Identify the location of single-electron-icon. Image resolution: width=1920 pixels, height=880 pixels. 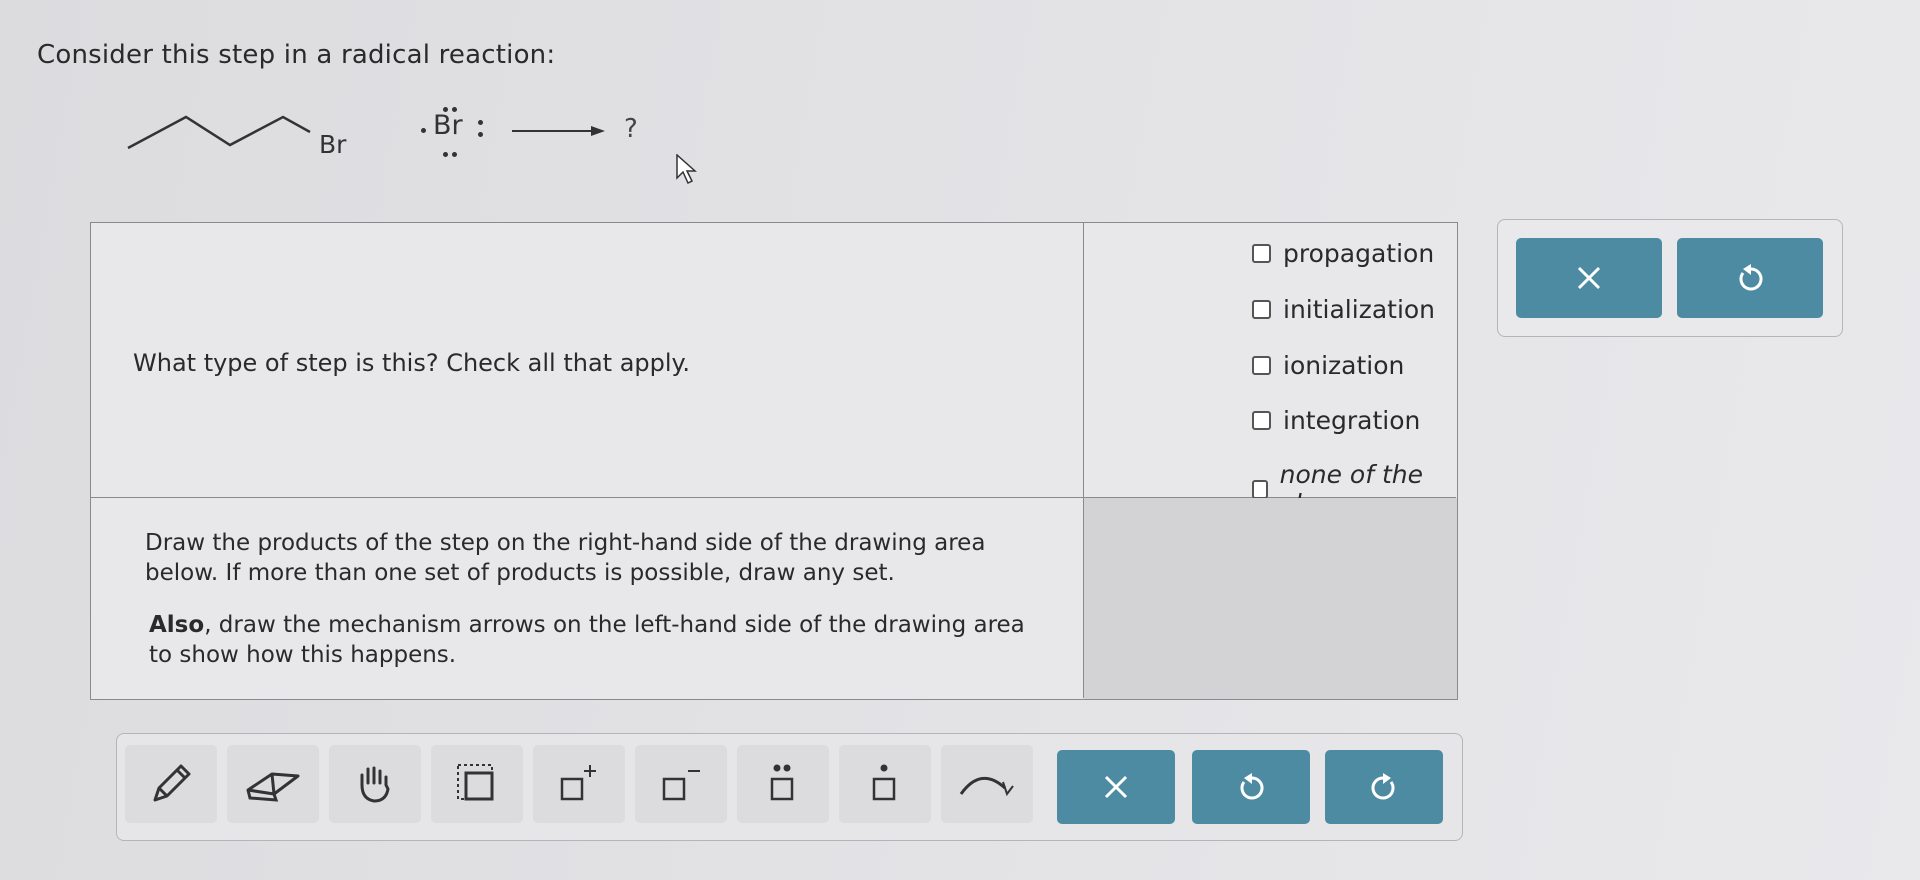
(884, 782).